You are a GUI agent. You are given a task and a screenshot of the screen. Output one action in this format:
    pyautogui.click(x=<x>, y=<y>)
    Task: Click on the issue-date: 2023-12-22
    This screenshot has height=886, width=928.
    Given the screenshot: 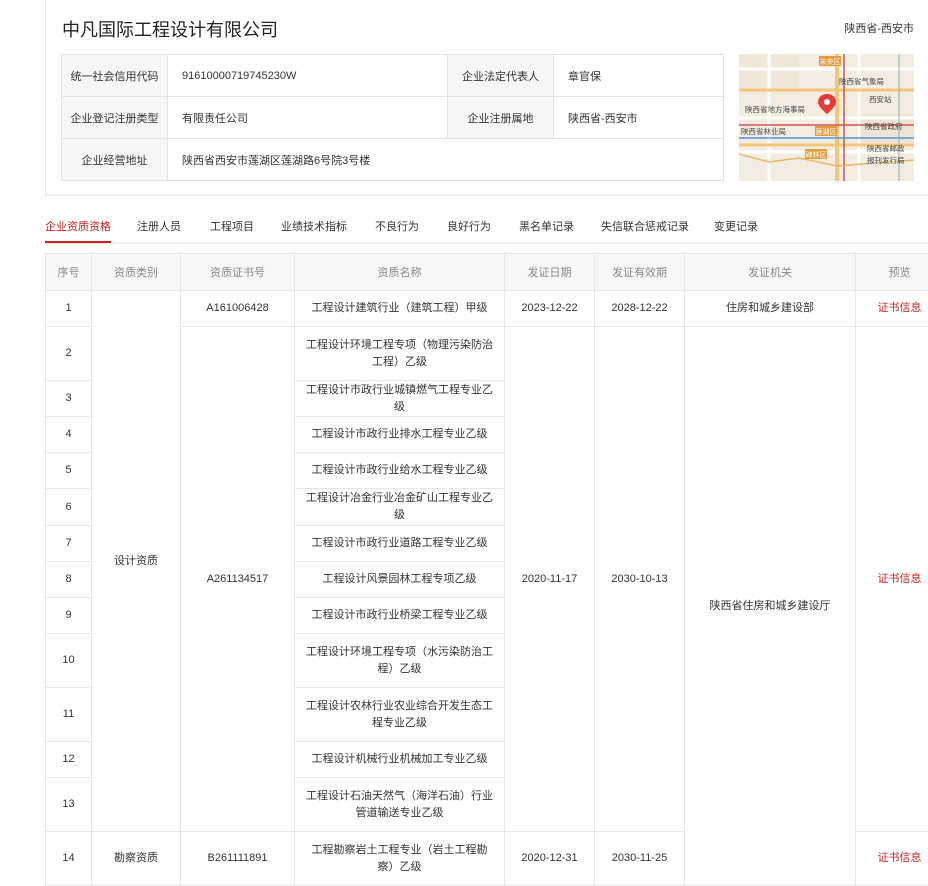 What is the action you would take?
    pyautogui.click(x=550, y=309)
    